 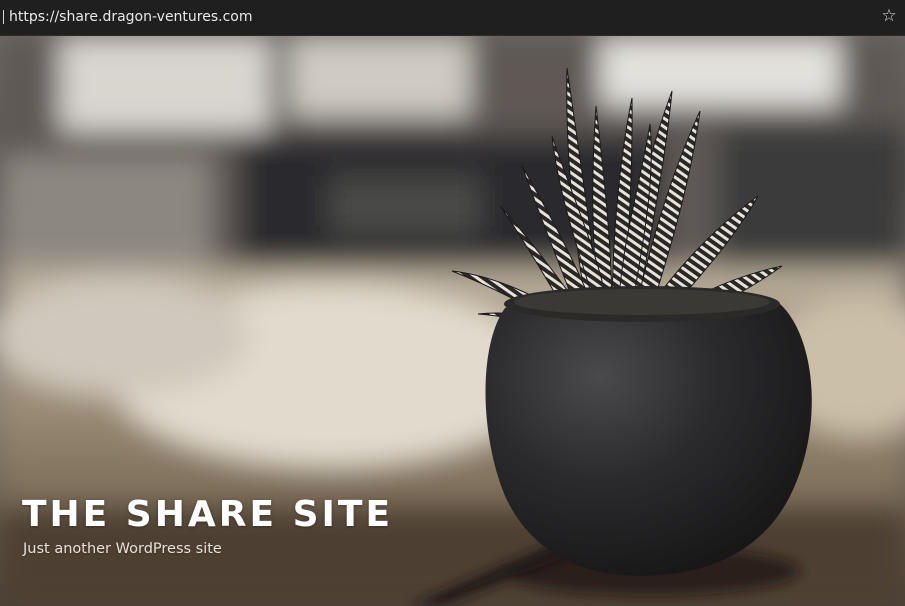 What do you see at coordinates (122, 549) in the screenshot?
I see `site-tagline: Just another WordPress site` at bounding box center [122, 549].